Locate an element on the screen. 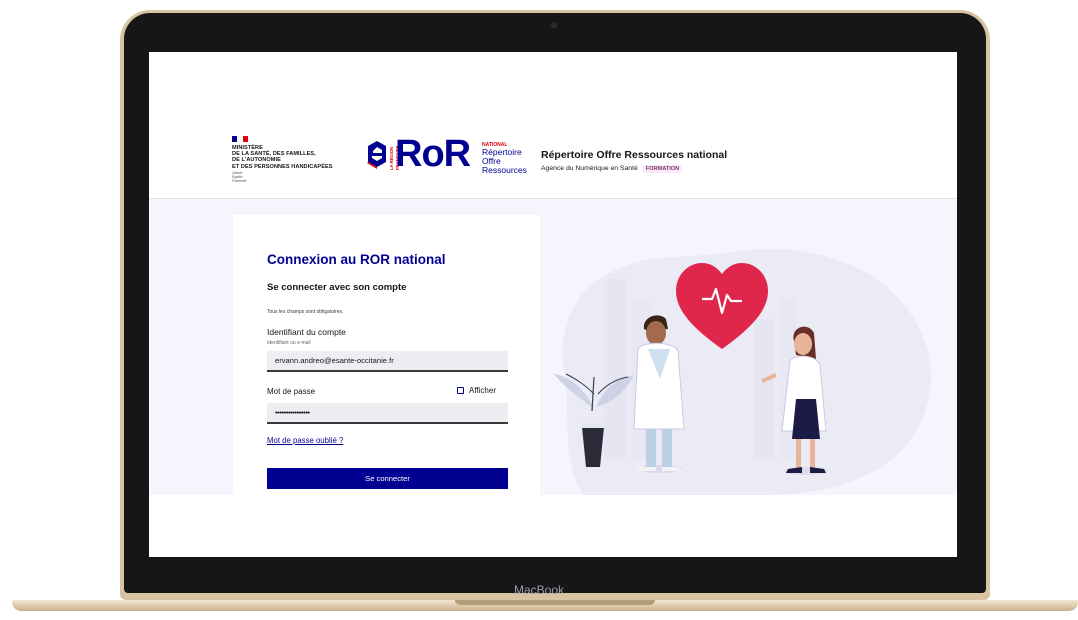 The image size is (1078, 620). environment-badge: FORMATION is located at coordinates (662, 169).